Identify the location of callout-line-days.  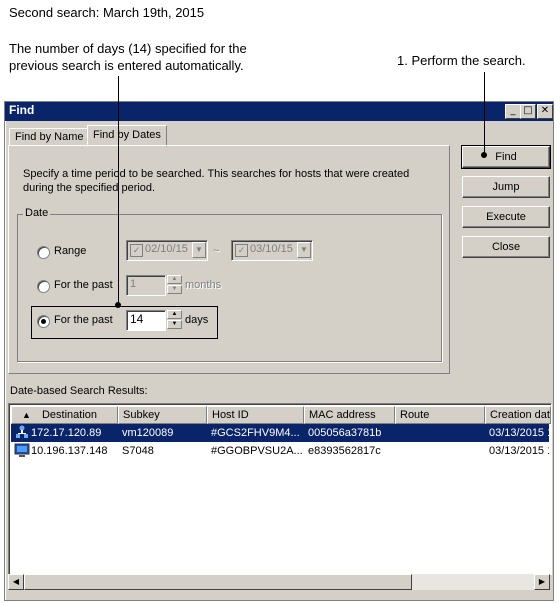
(118, 191).